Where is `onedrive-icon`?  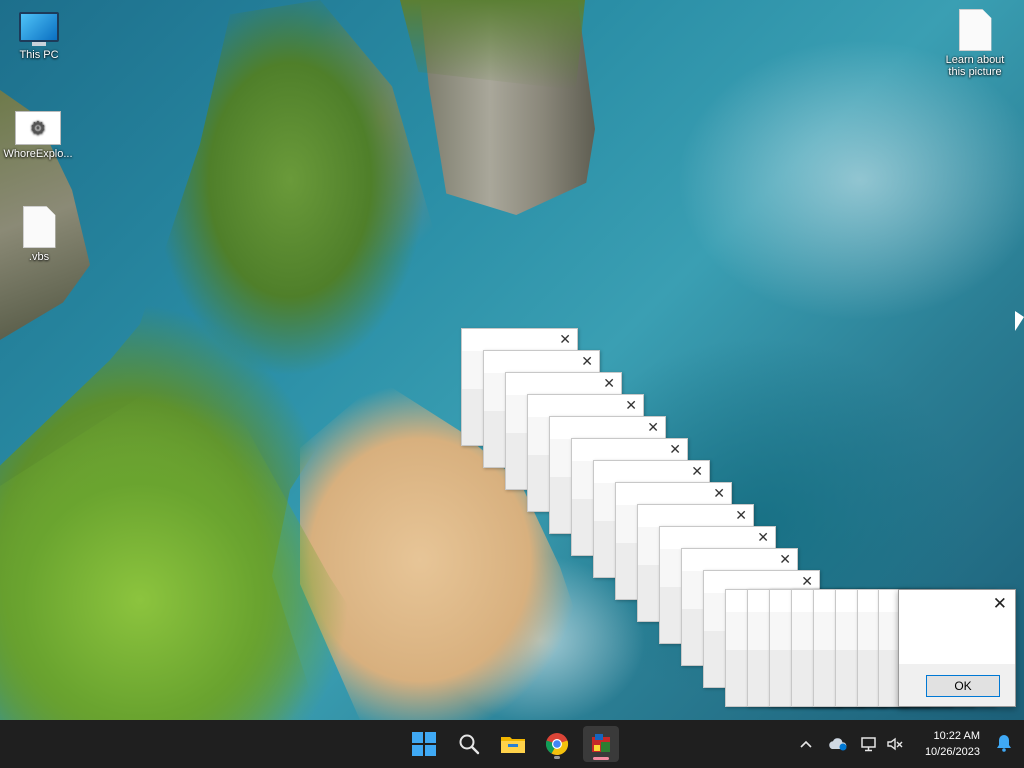
onedrive-icon is located at coordinates (838, 744).